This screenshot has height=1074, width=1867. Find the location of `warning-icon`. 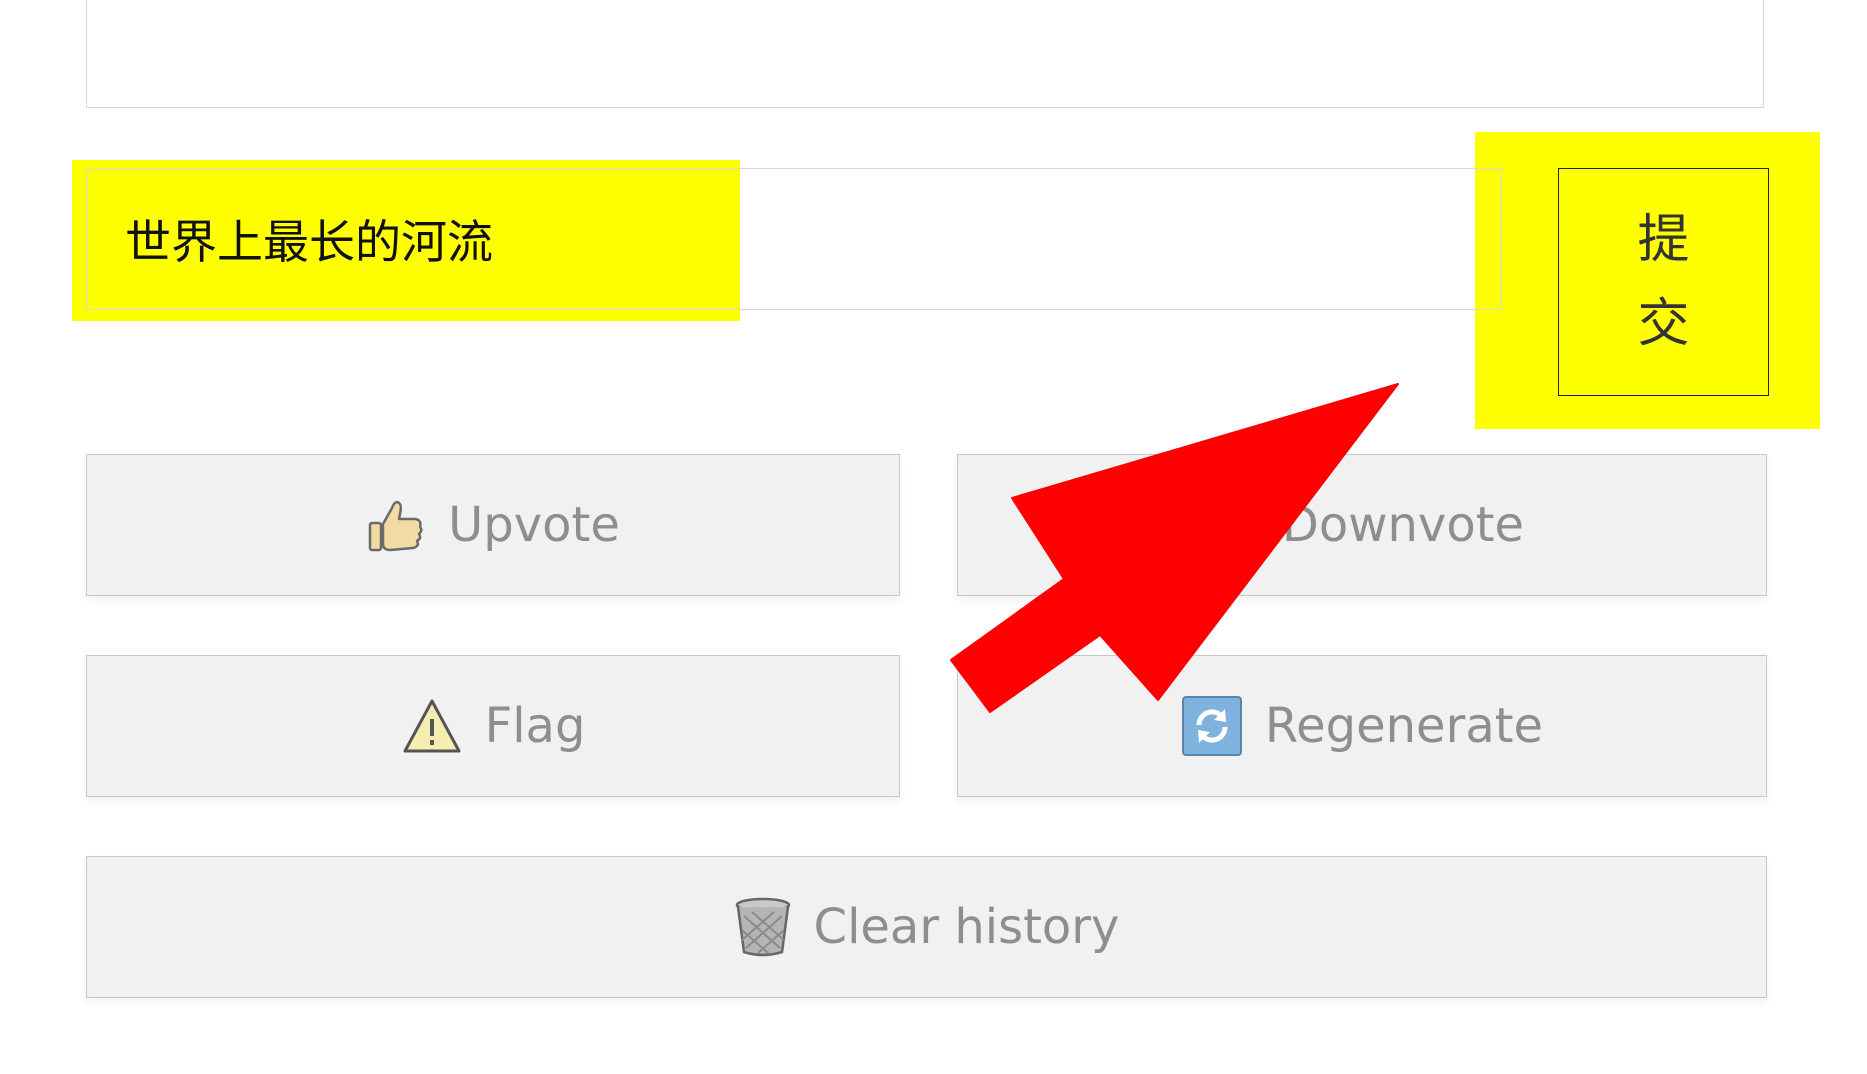

warning-icon is located at coordinates (432, 726).